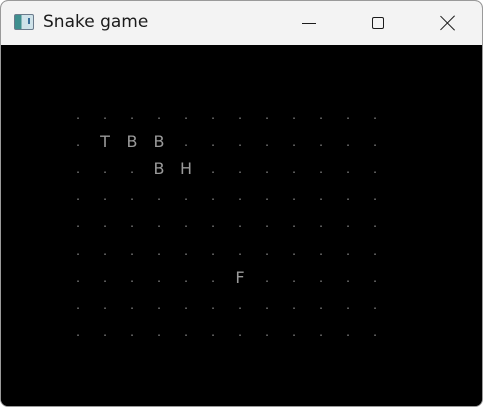 The height and width of the screenshot is (407, 483). Describe the element at coordinates (241, 23) in the screenshot. I see `title-bar: Snake game` at that location.